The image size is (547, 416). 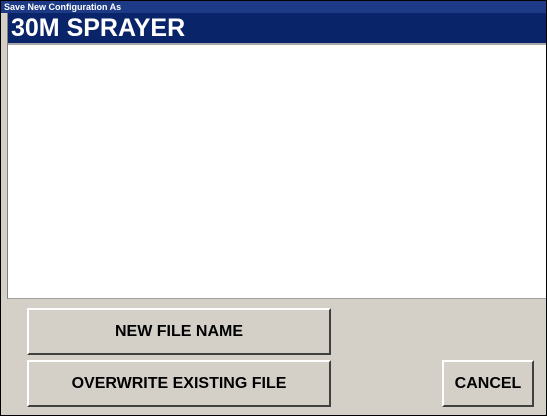 I want to click on new-file-name-button: NEW FILE NAME, so click(x=179, y=331).